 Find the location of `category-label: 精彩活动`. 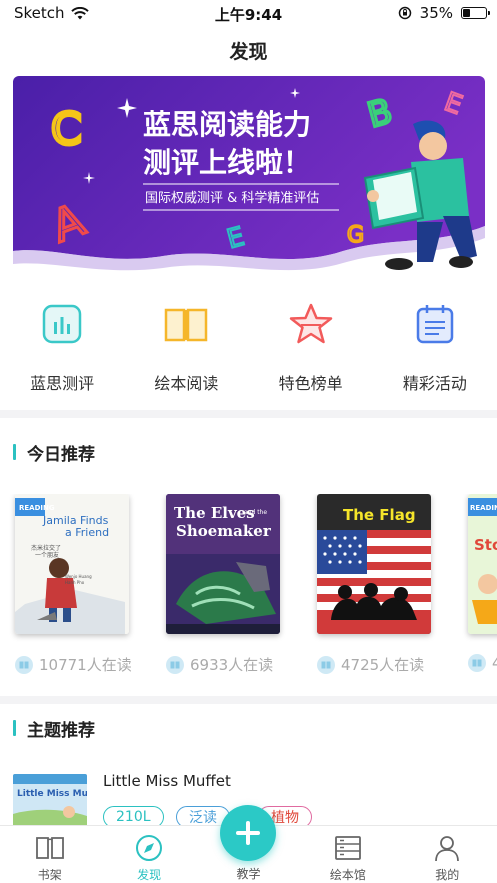

category-label: 精彩活动 is located at coordinates (434, 383).